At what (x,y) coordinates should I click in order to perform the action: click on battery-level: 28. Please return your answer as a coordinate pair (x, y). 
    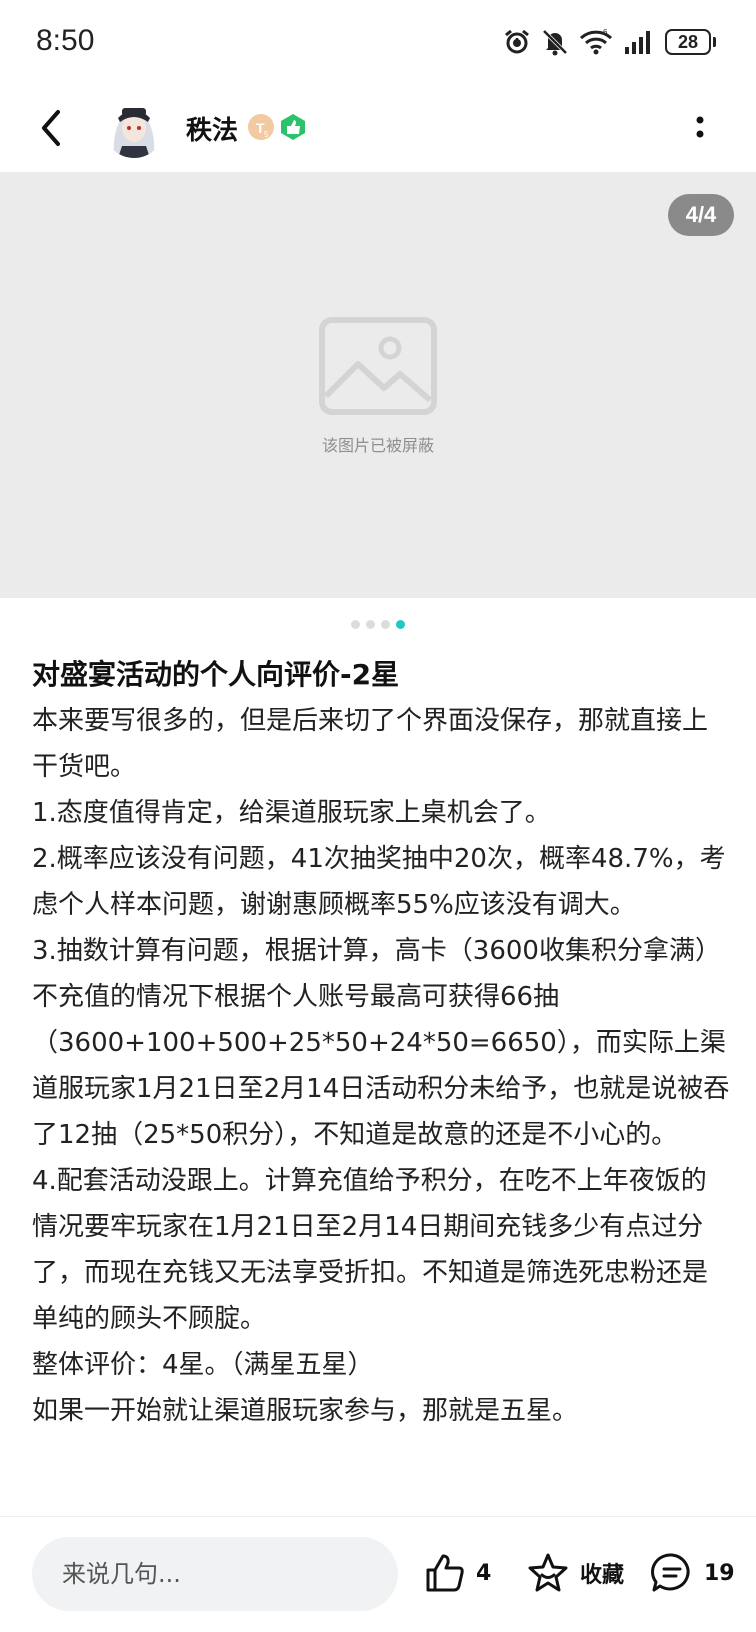
    Looking at the image, I should click on (688, 42).